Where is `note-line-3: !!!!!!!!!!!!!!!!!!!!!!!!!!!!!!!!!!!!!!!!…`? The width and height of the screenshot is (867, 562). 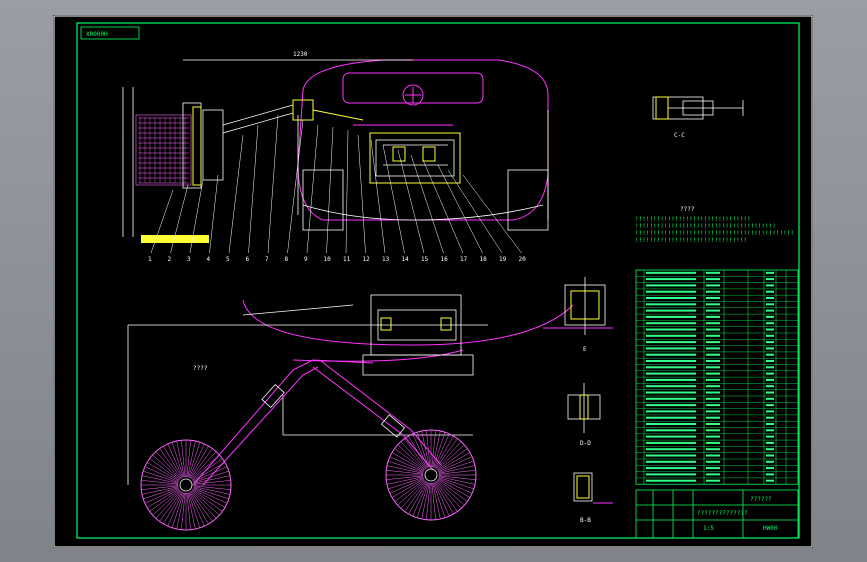 note-line-3: !!!!!!!!!!!!!!!!!!!!!!!!!!!!!!!!!!!!!!!!… is located at coordinates (714, 233).